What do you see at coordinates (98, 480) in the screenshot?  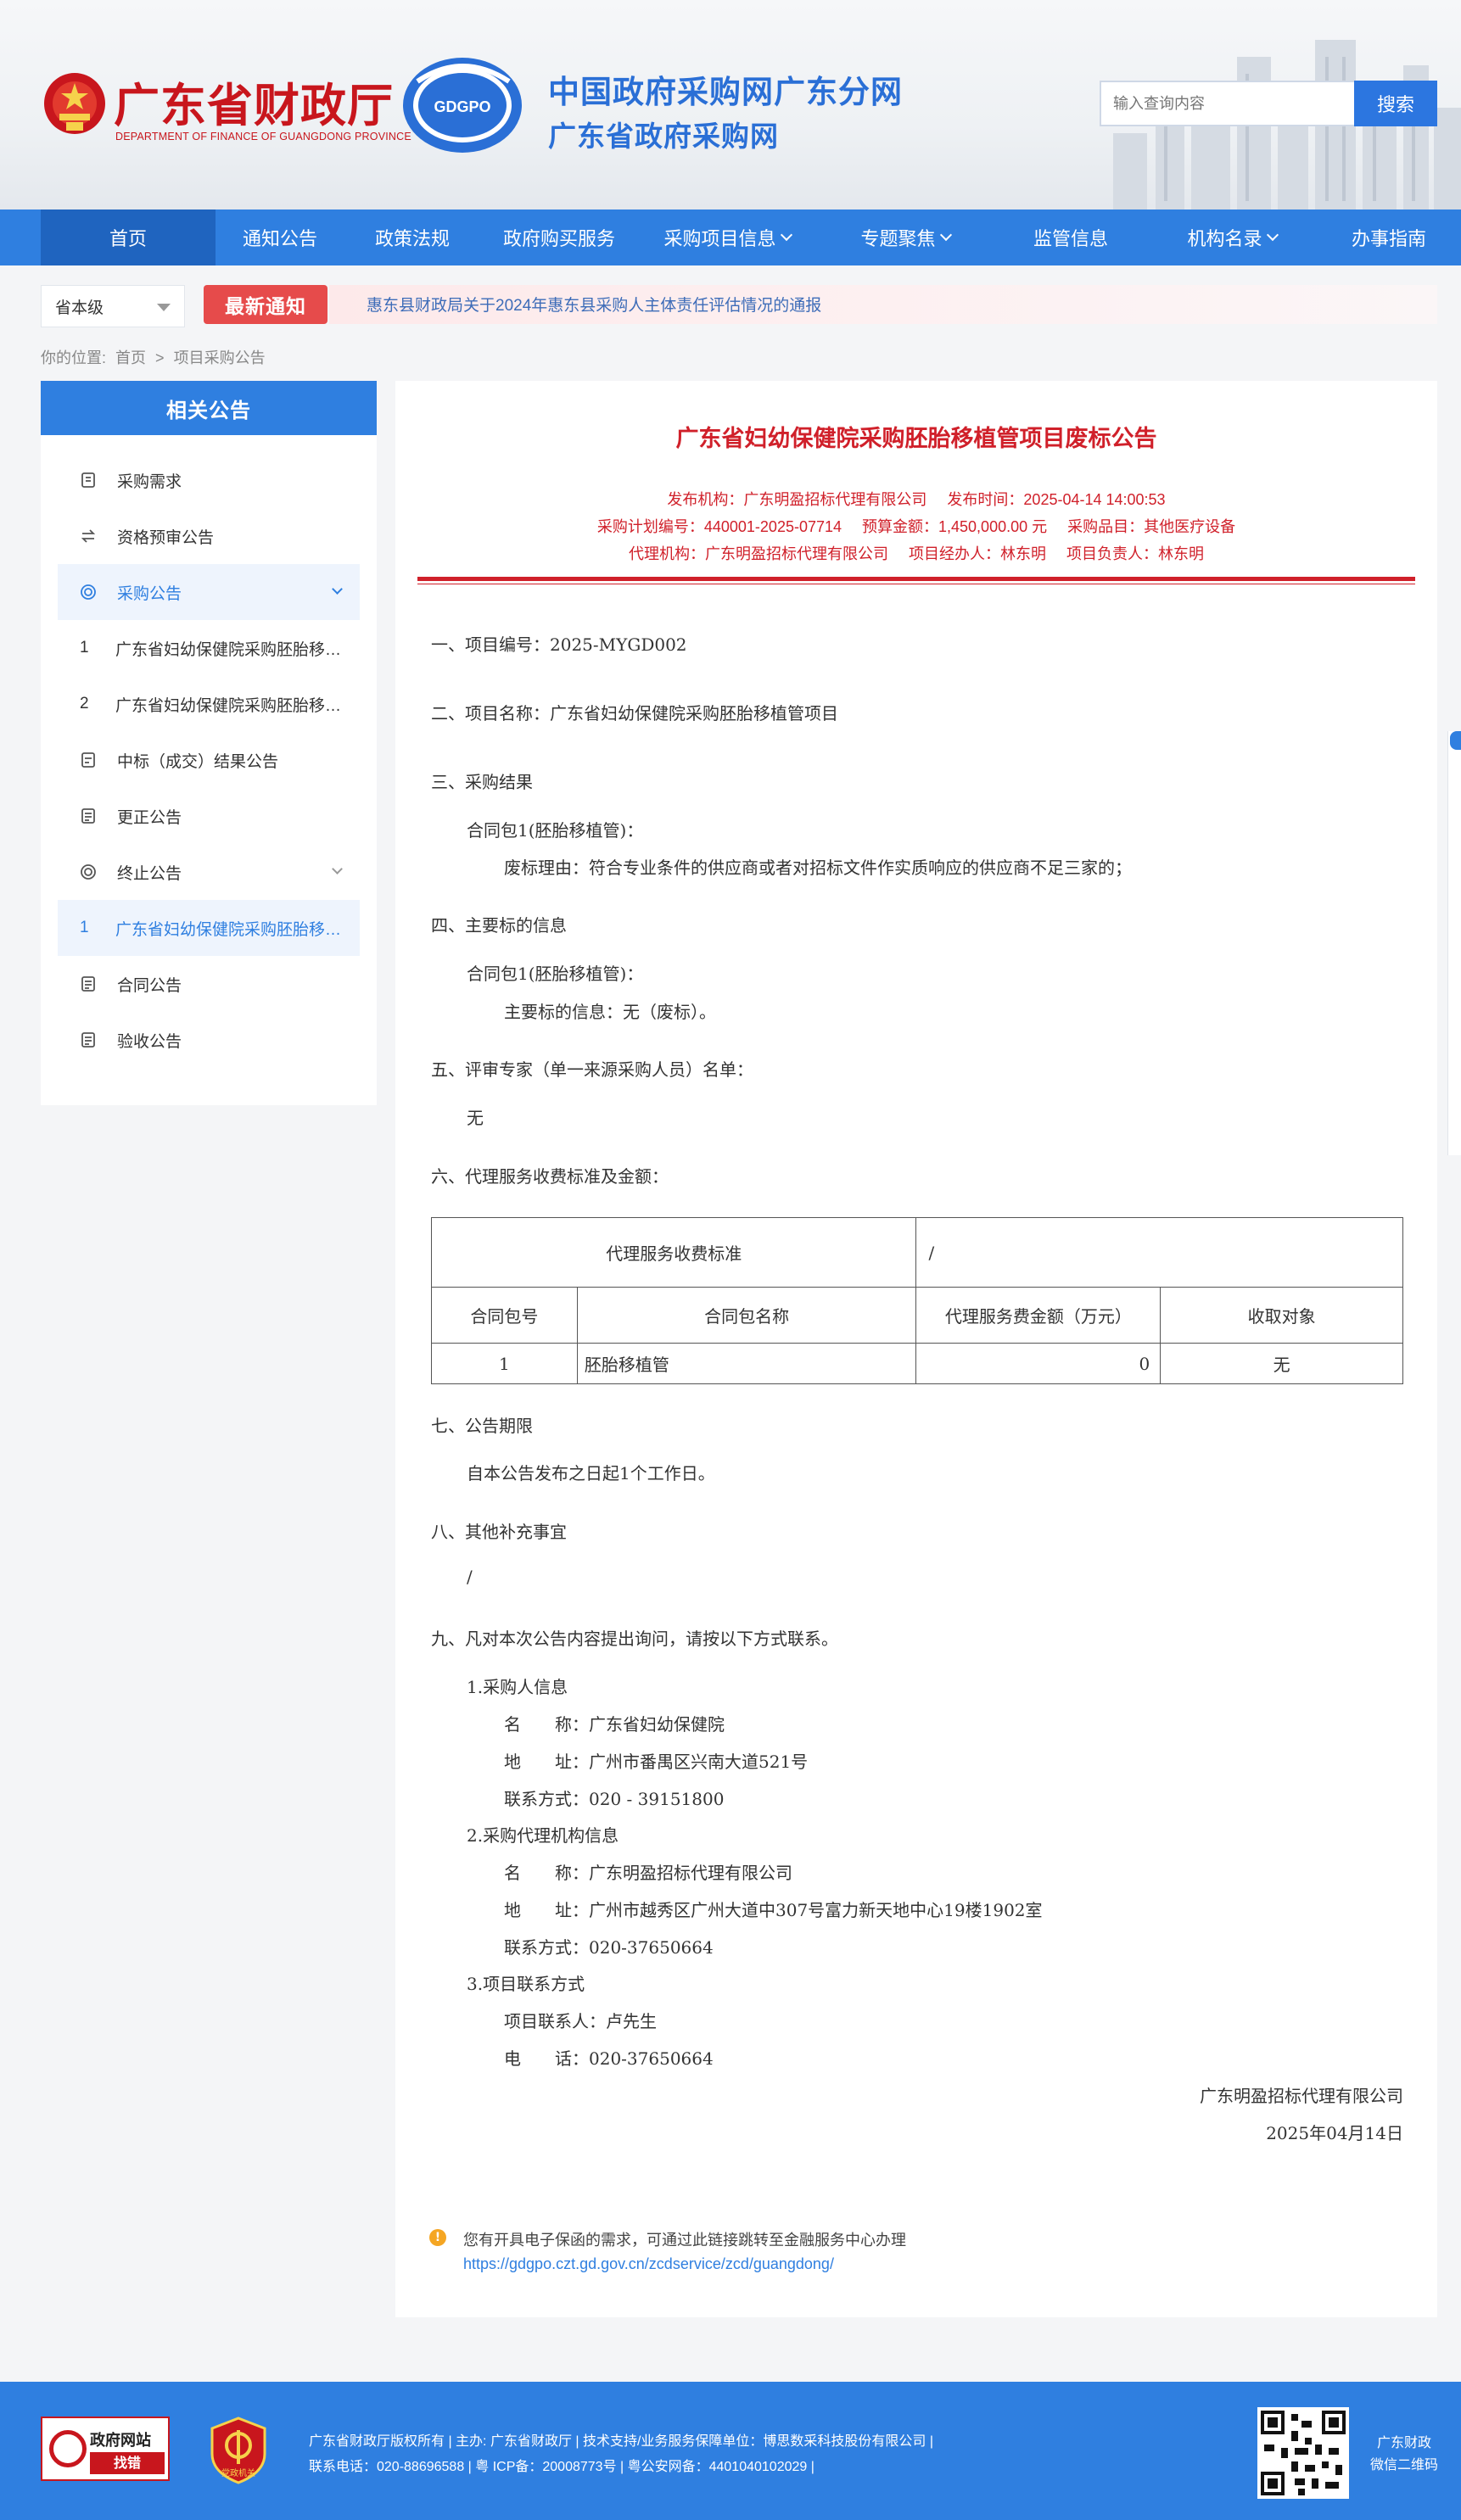 I see `list-icon` at bounding box center [98, 480].